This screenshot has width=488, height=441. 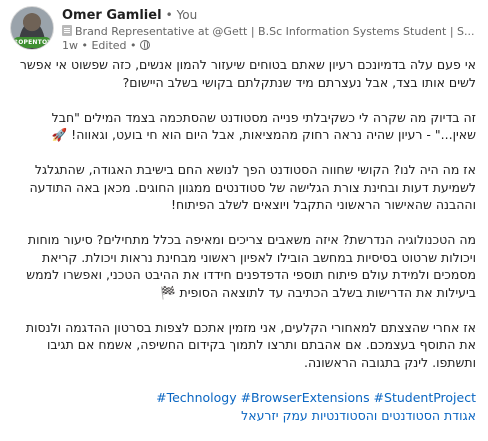 What do you see at coordinates (99, 45) in the screenshot?
I see `post-time: 1w • Edited •` at bounding box center [99, 45].